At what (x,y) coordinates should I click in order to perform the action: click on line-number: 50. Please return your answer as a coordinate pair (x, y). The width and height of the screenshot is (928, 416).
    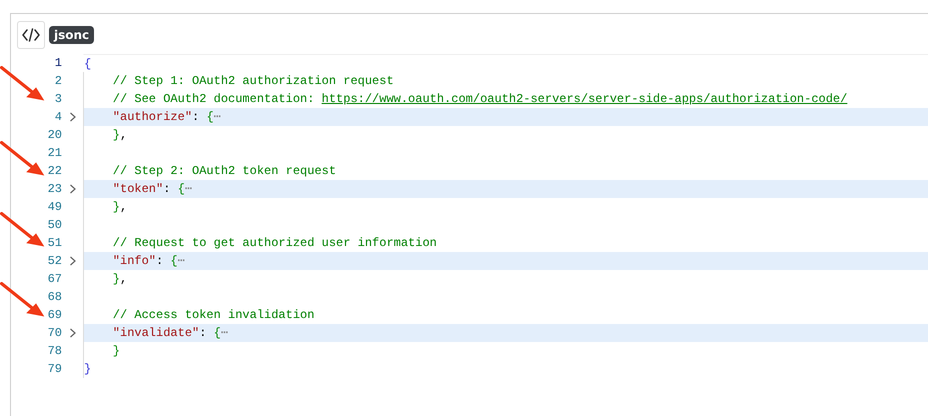
    Looking at the image, I should click on (54, 225).